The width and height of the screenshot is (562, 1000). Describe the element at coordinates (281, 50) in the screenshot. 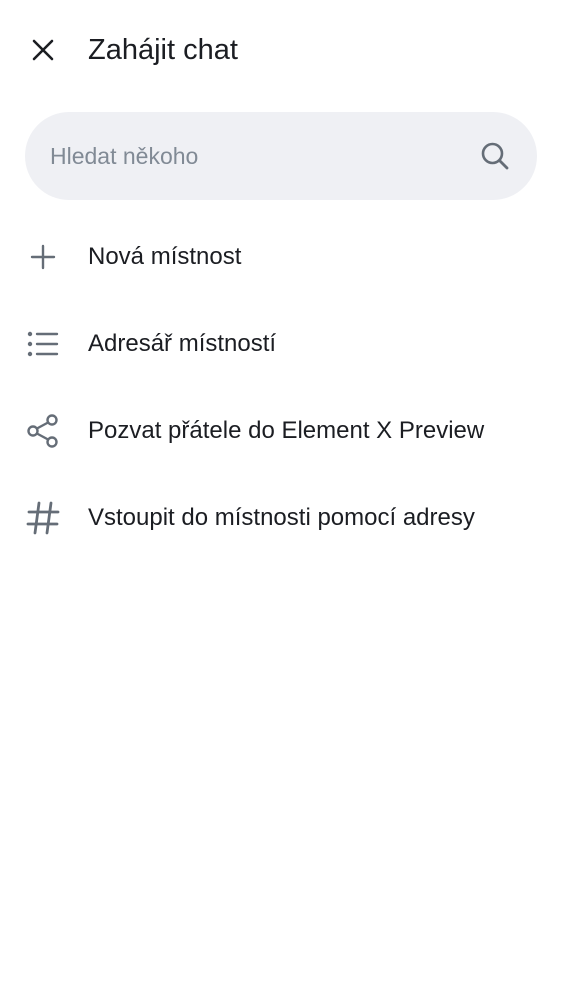

I see `top-app-bar: Zahájit chat` at that location.